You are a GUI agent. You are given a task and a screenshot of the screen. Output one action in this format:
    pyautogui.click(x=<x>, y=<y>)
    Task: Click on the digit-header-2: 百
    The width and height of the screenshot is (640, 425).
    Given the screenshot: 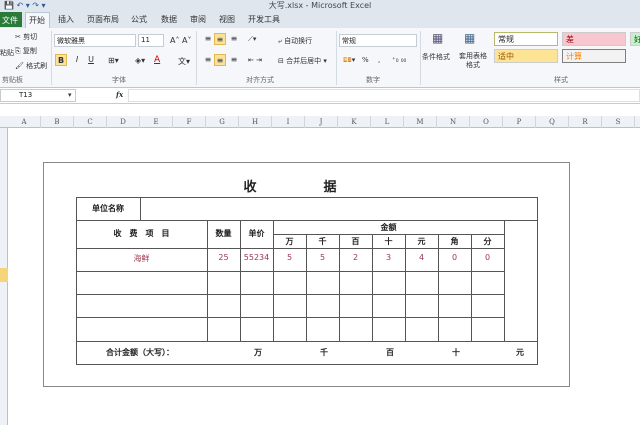 What is the action you would take?
    pyautogui.click(x=355, y=241)
    